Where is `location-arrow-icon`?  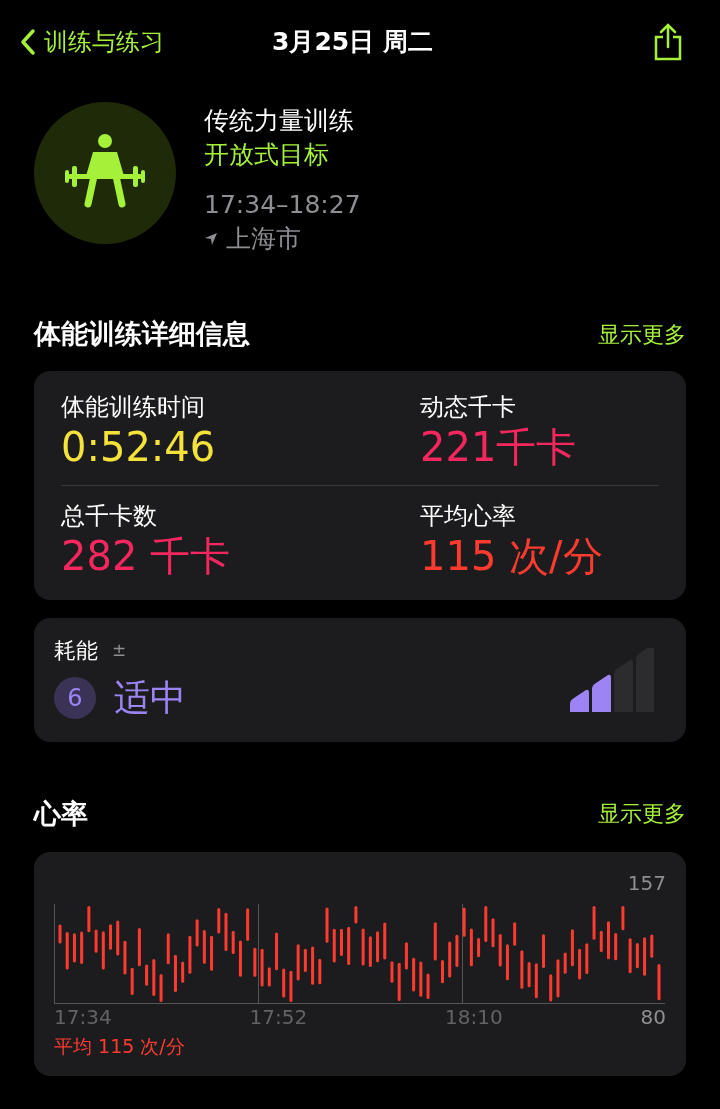
location-arrow-icon is located at coordinates (211, 239).